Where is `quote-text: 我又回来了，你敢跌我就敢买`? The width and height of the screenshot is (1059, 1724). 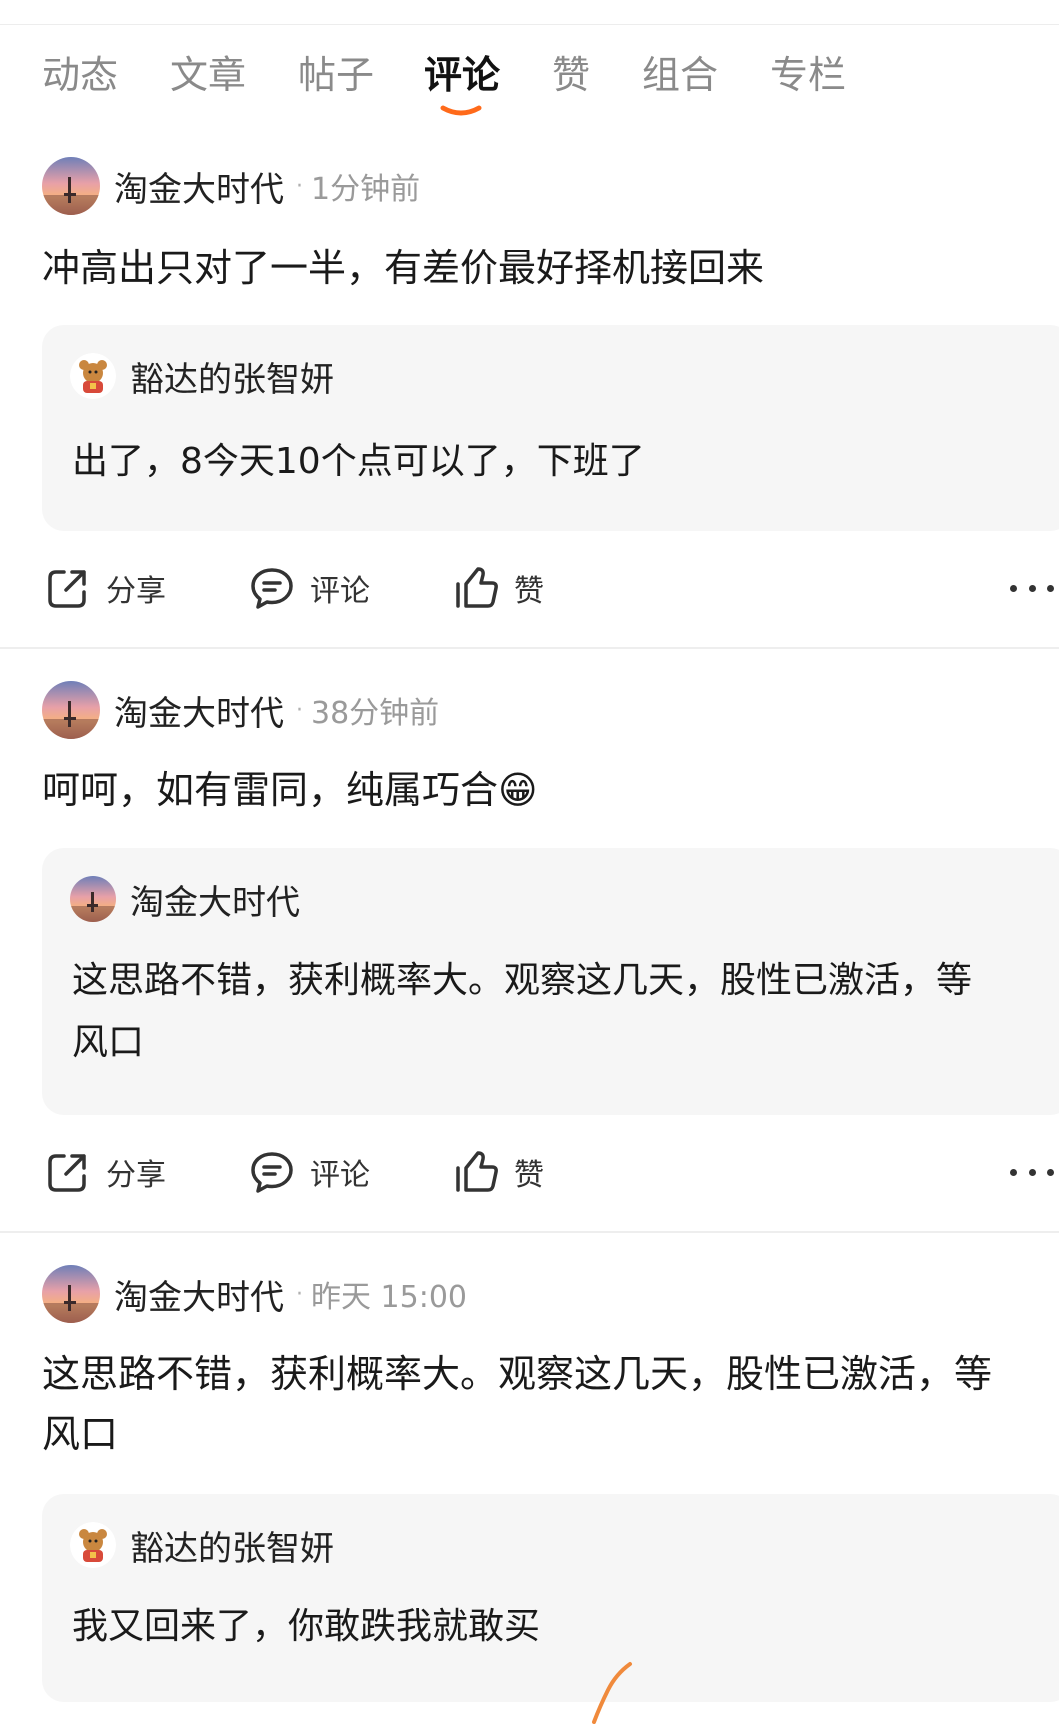
quote-text: 我又回来了，你敢跌我就敢买 is located at coordinates (306, 1626).